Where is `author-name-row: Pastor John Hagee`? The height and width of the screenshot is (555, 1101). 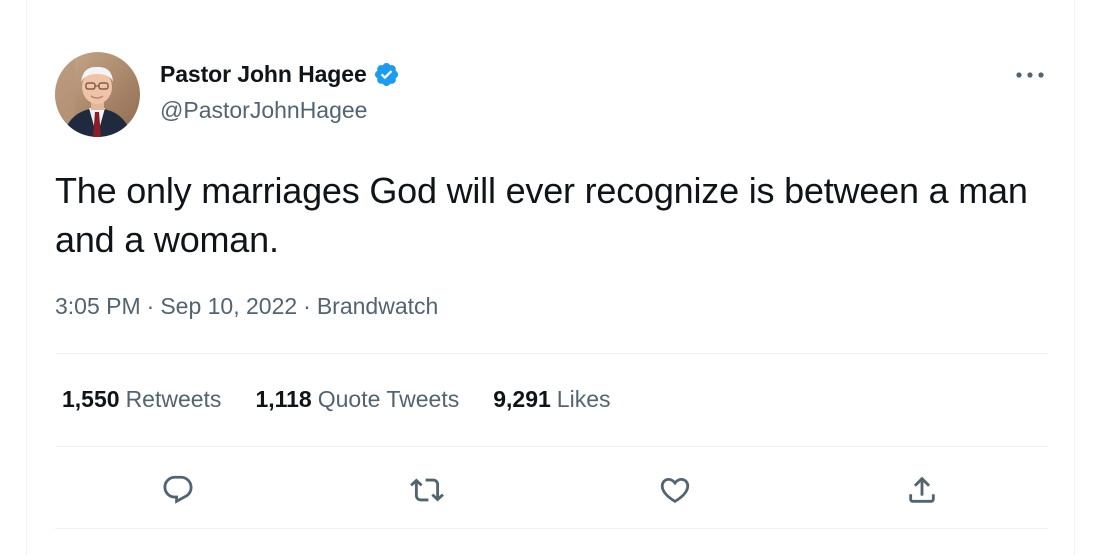
author-name-row: Pastor John Hagee is located at coordinates (280, 74).